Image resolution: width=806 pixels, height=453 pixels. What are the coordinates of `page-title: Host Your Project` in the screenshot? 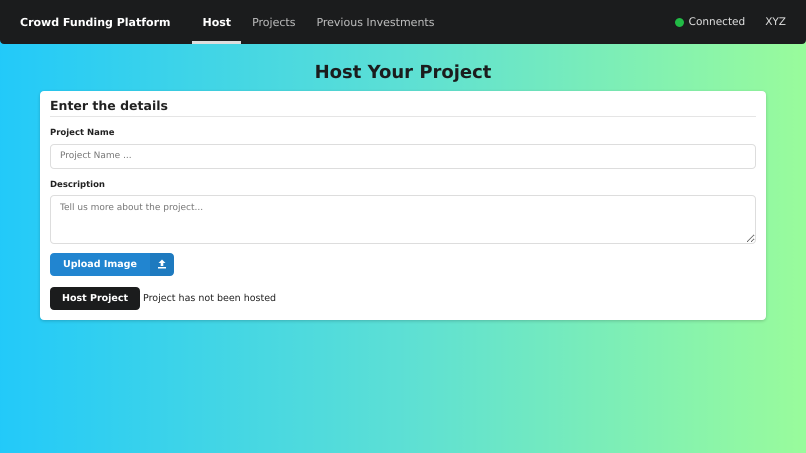 It's located at (403, 72).